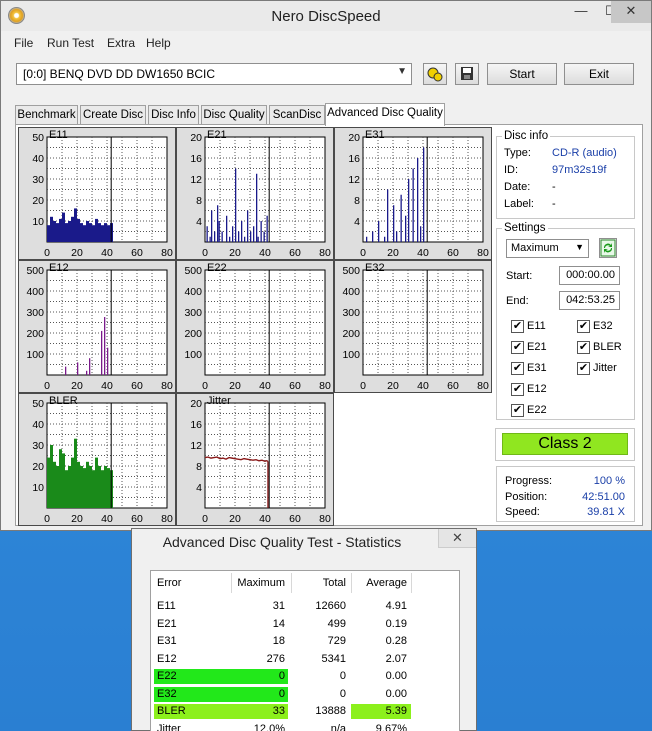 Image resolution: width=652 pixels, height=731 pixels. What do you see at coordinates (597, 369) in the screenshot?
I see `jitter-checkbox: ✔ Jitter` at bounding box center [597, 369].